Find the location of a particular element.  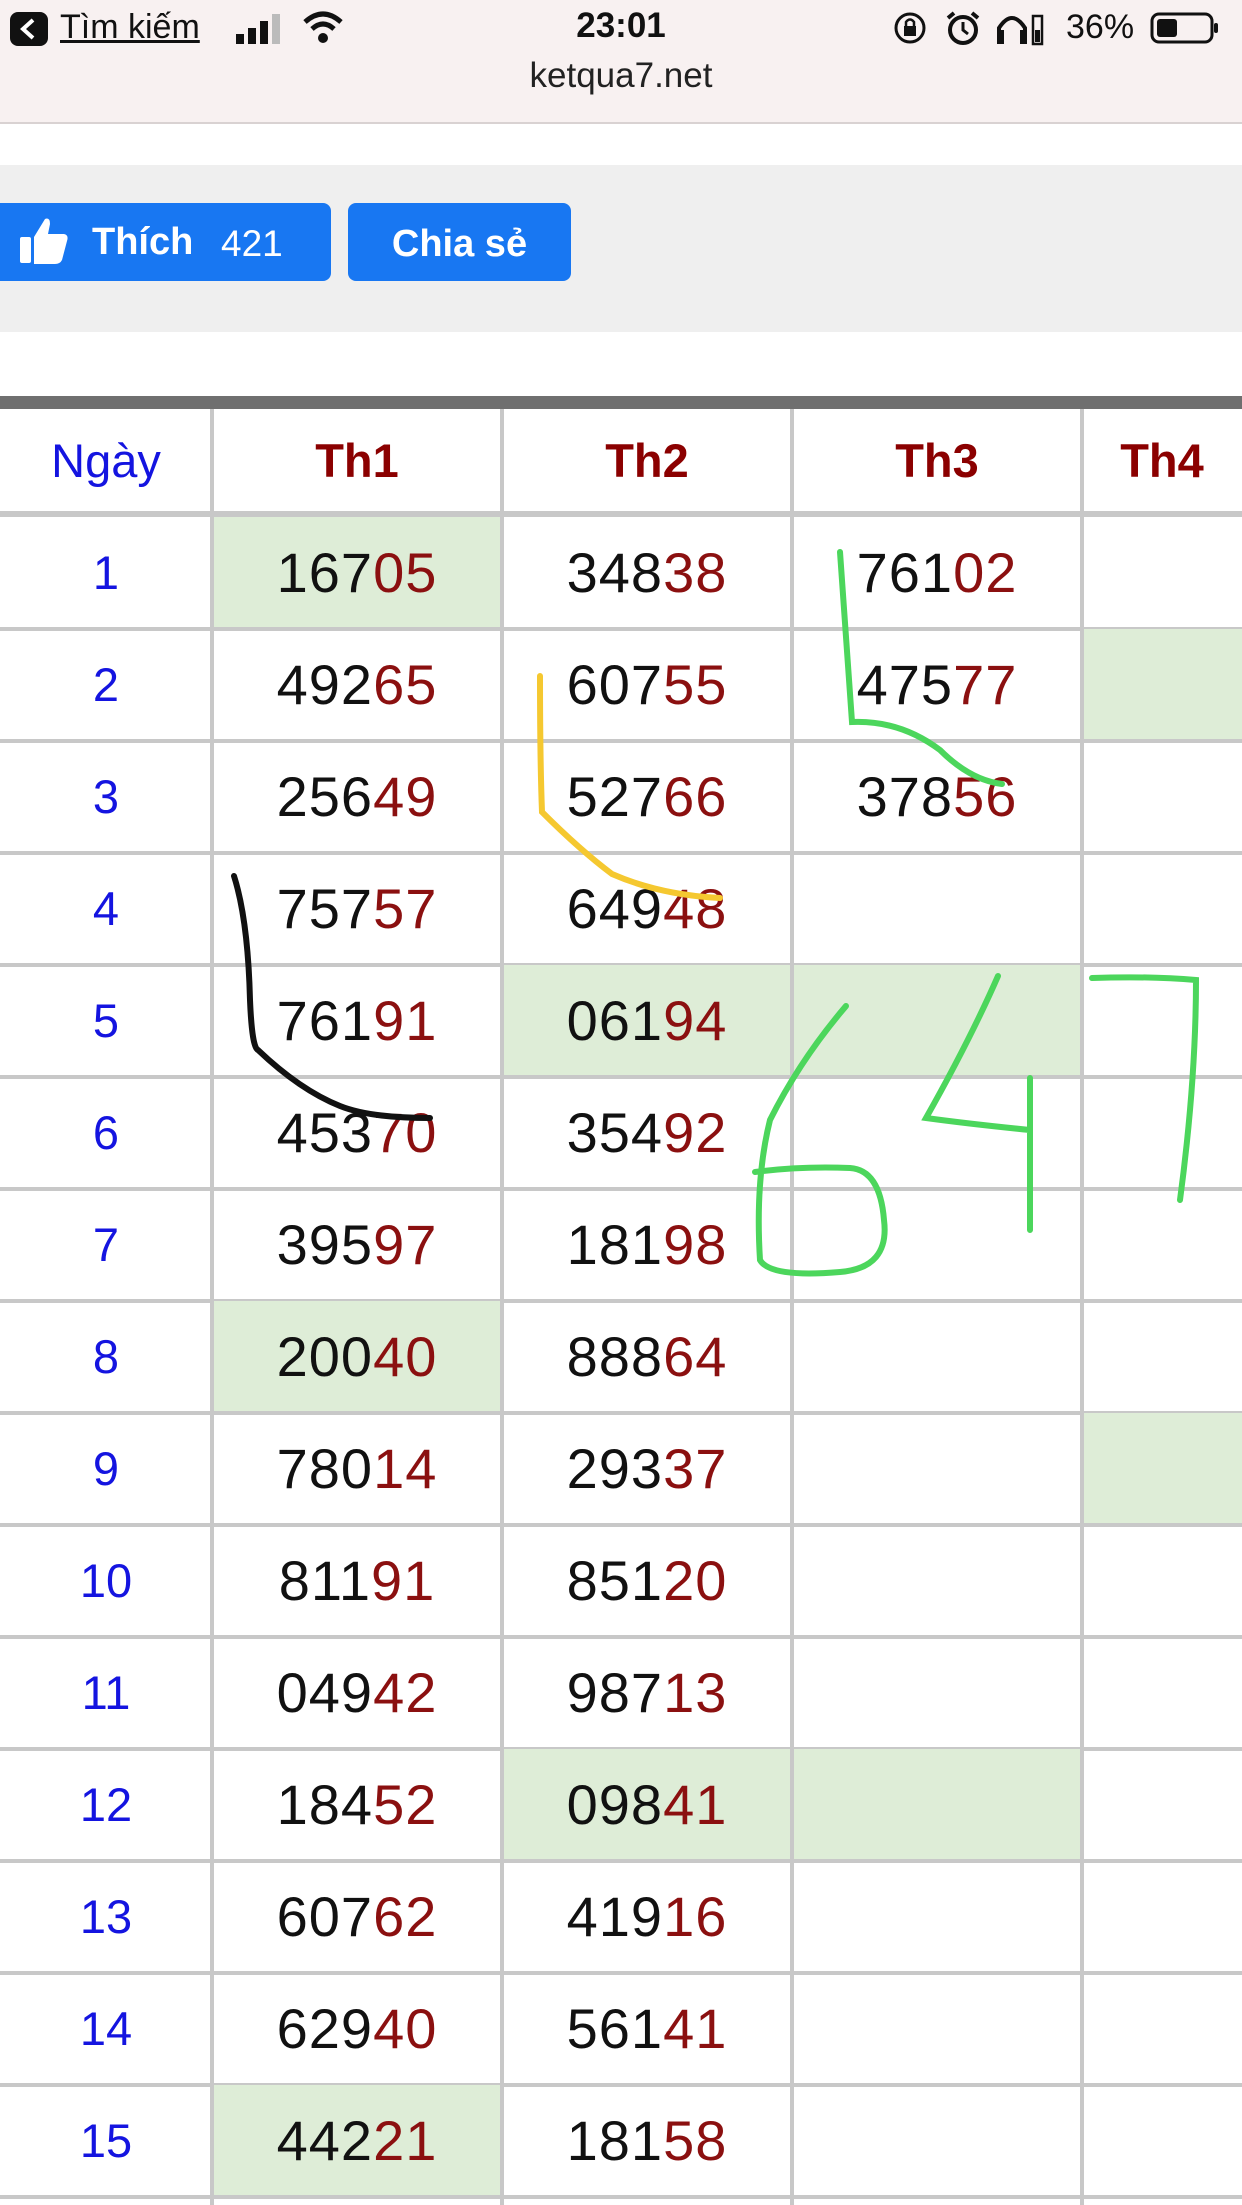

result-tail-digits: 65 is located at coordinates (405, 684).